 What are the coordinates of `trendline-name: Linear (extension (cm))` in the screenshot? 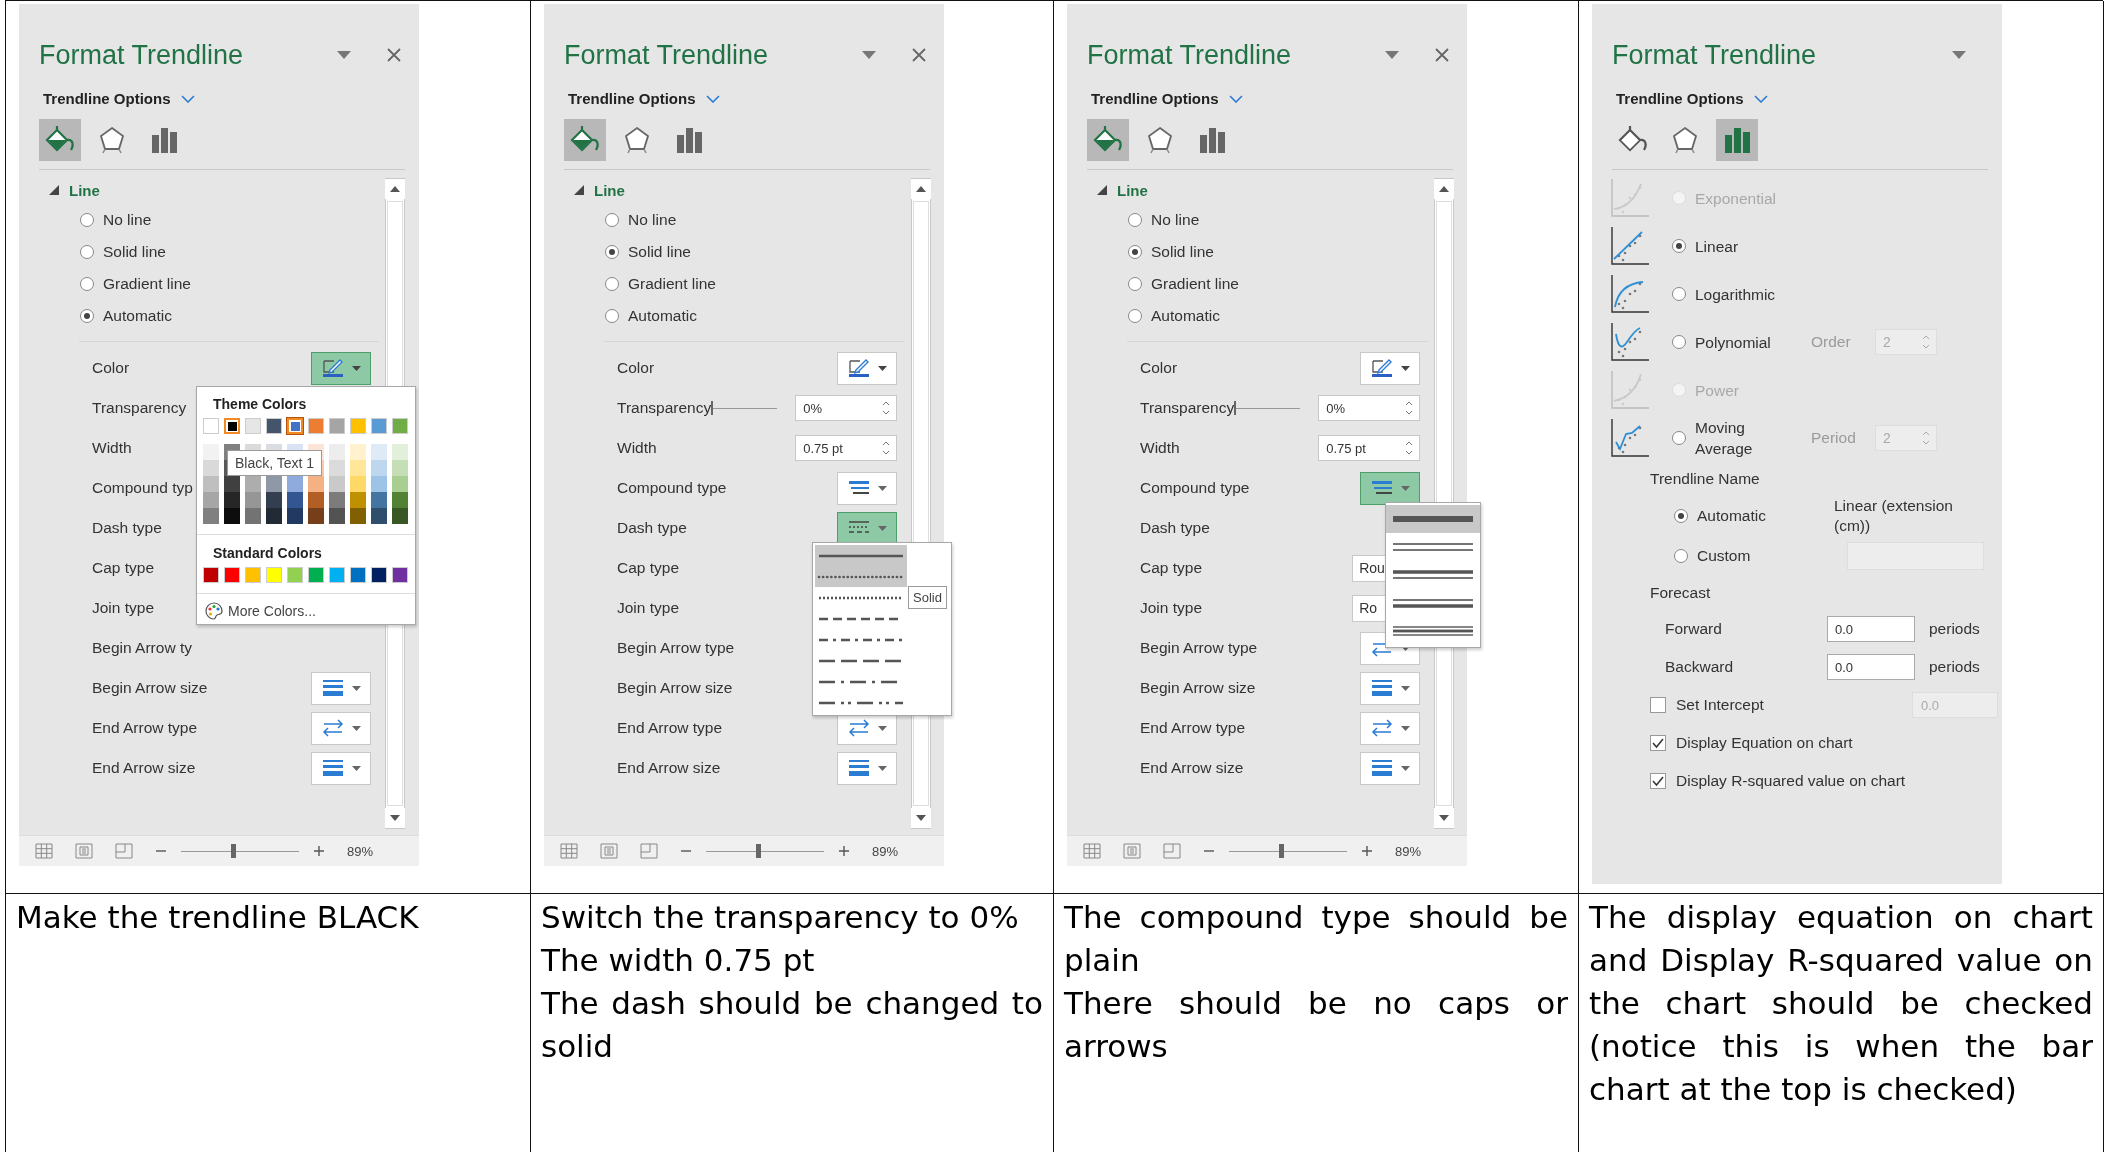 It's located at (1894, 516).